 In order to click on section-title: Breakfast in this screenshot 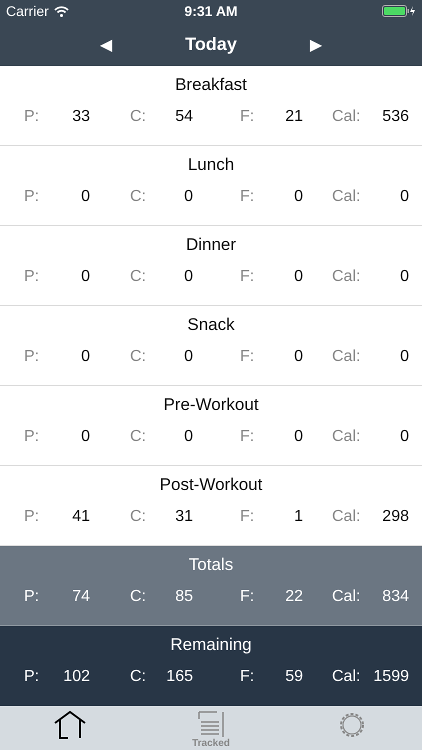, I will do `click(211, 85)`.